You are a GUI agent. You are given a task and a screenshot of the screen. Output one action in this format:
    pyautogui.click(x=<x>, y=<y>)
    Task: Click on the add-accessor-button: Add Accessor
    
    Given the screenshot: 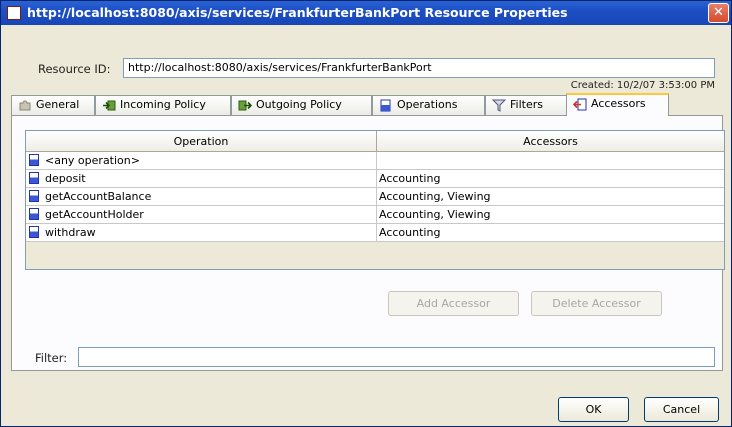 What is the action you would take?
    pyautogui.click(x=453, y=303)
    